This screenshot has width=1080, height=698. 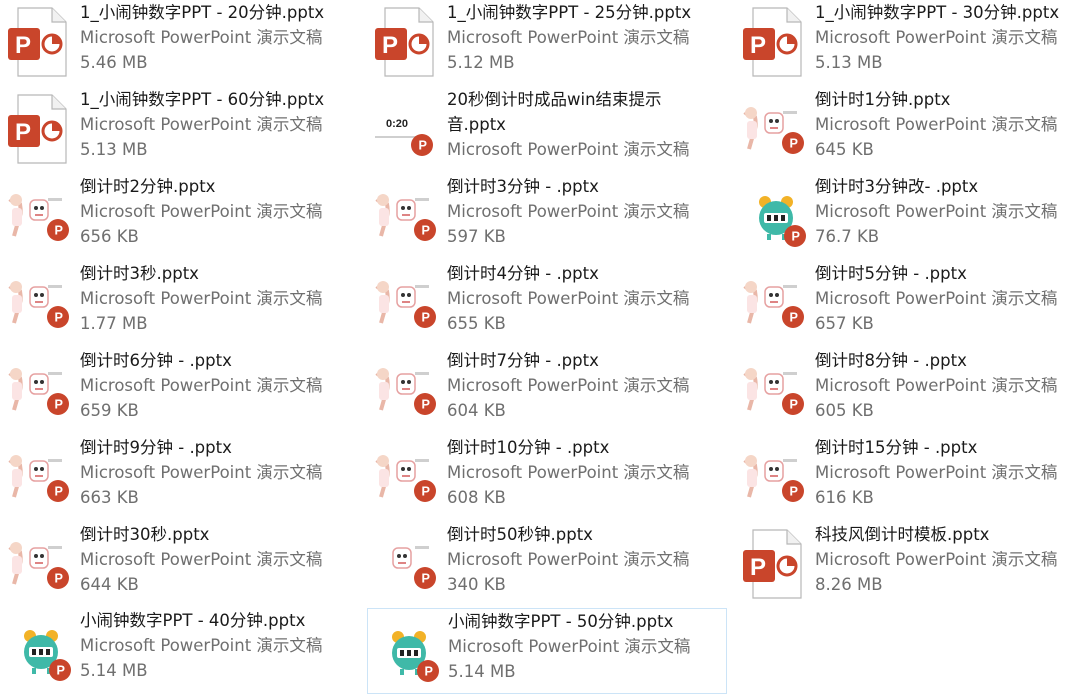 What do you see at coordinates (844, 410) in the screenshot?
I see `file-size: 605 KB` at bounding box center [844, 410].